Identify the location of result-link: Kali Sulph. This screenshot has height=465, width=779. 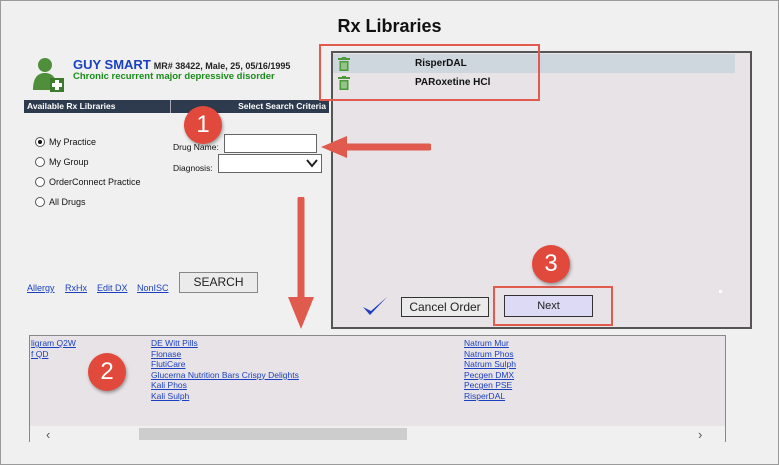
(225, 396).